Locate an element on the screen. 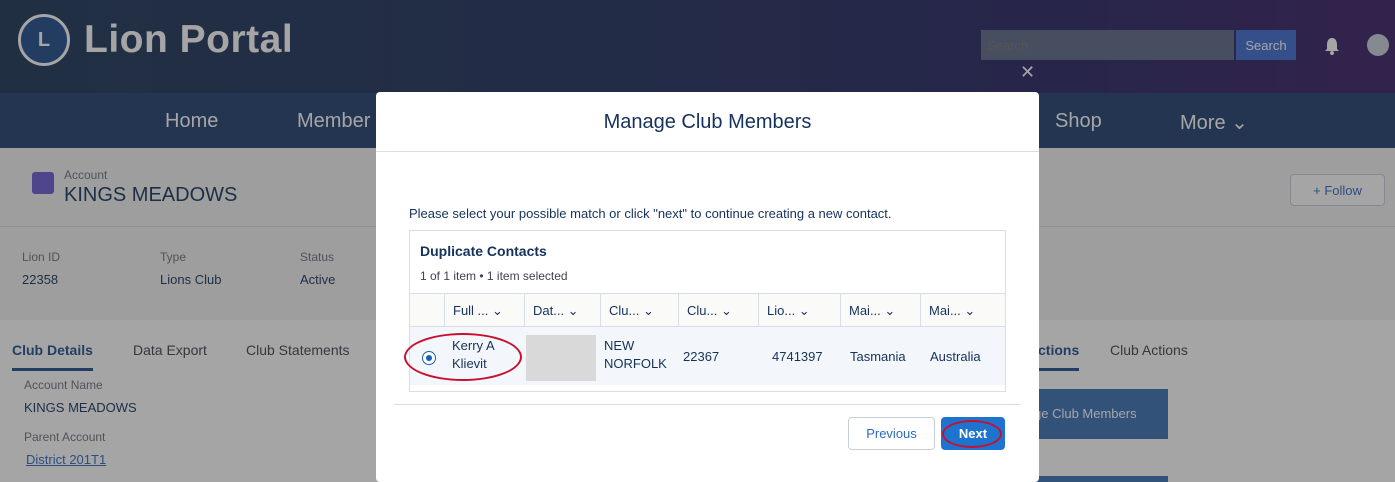  column-header: Full ... ⌄ is located at coordinates (484, 311).